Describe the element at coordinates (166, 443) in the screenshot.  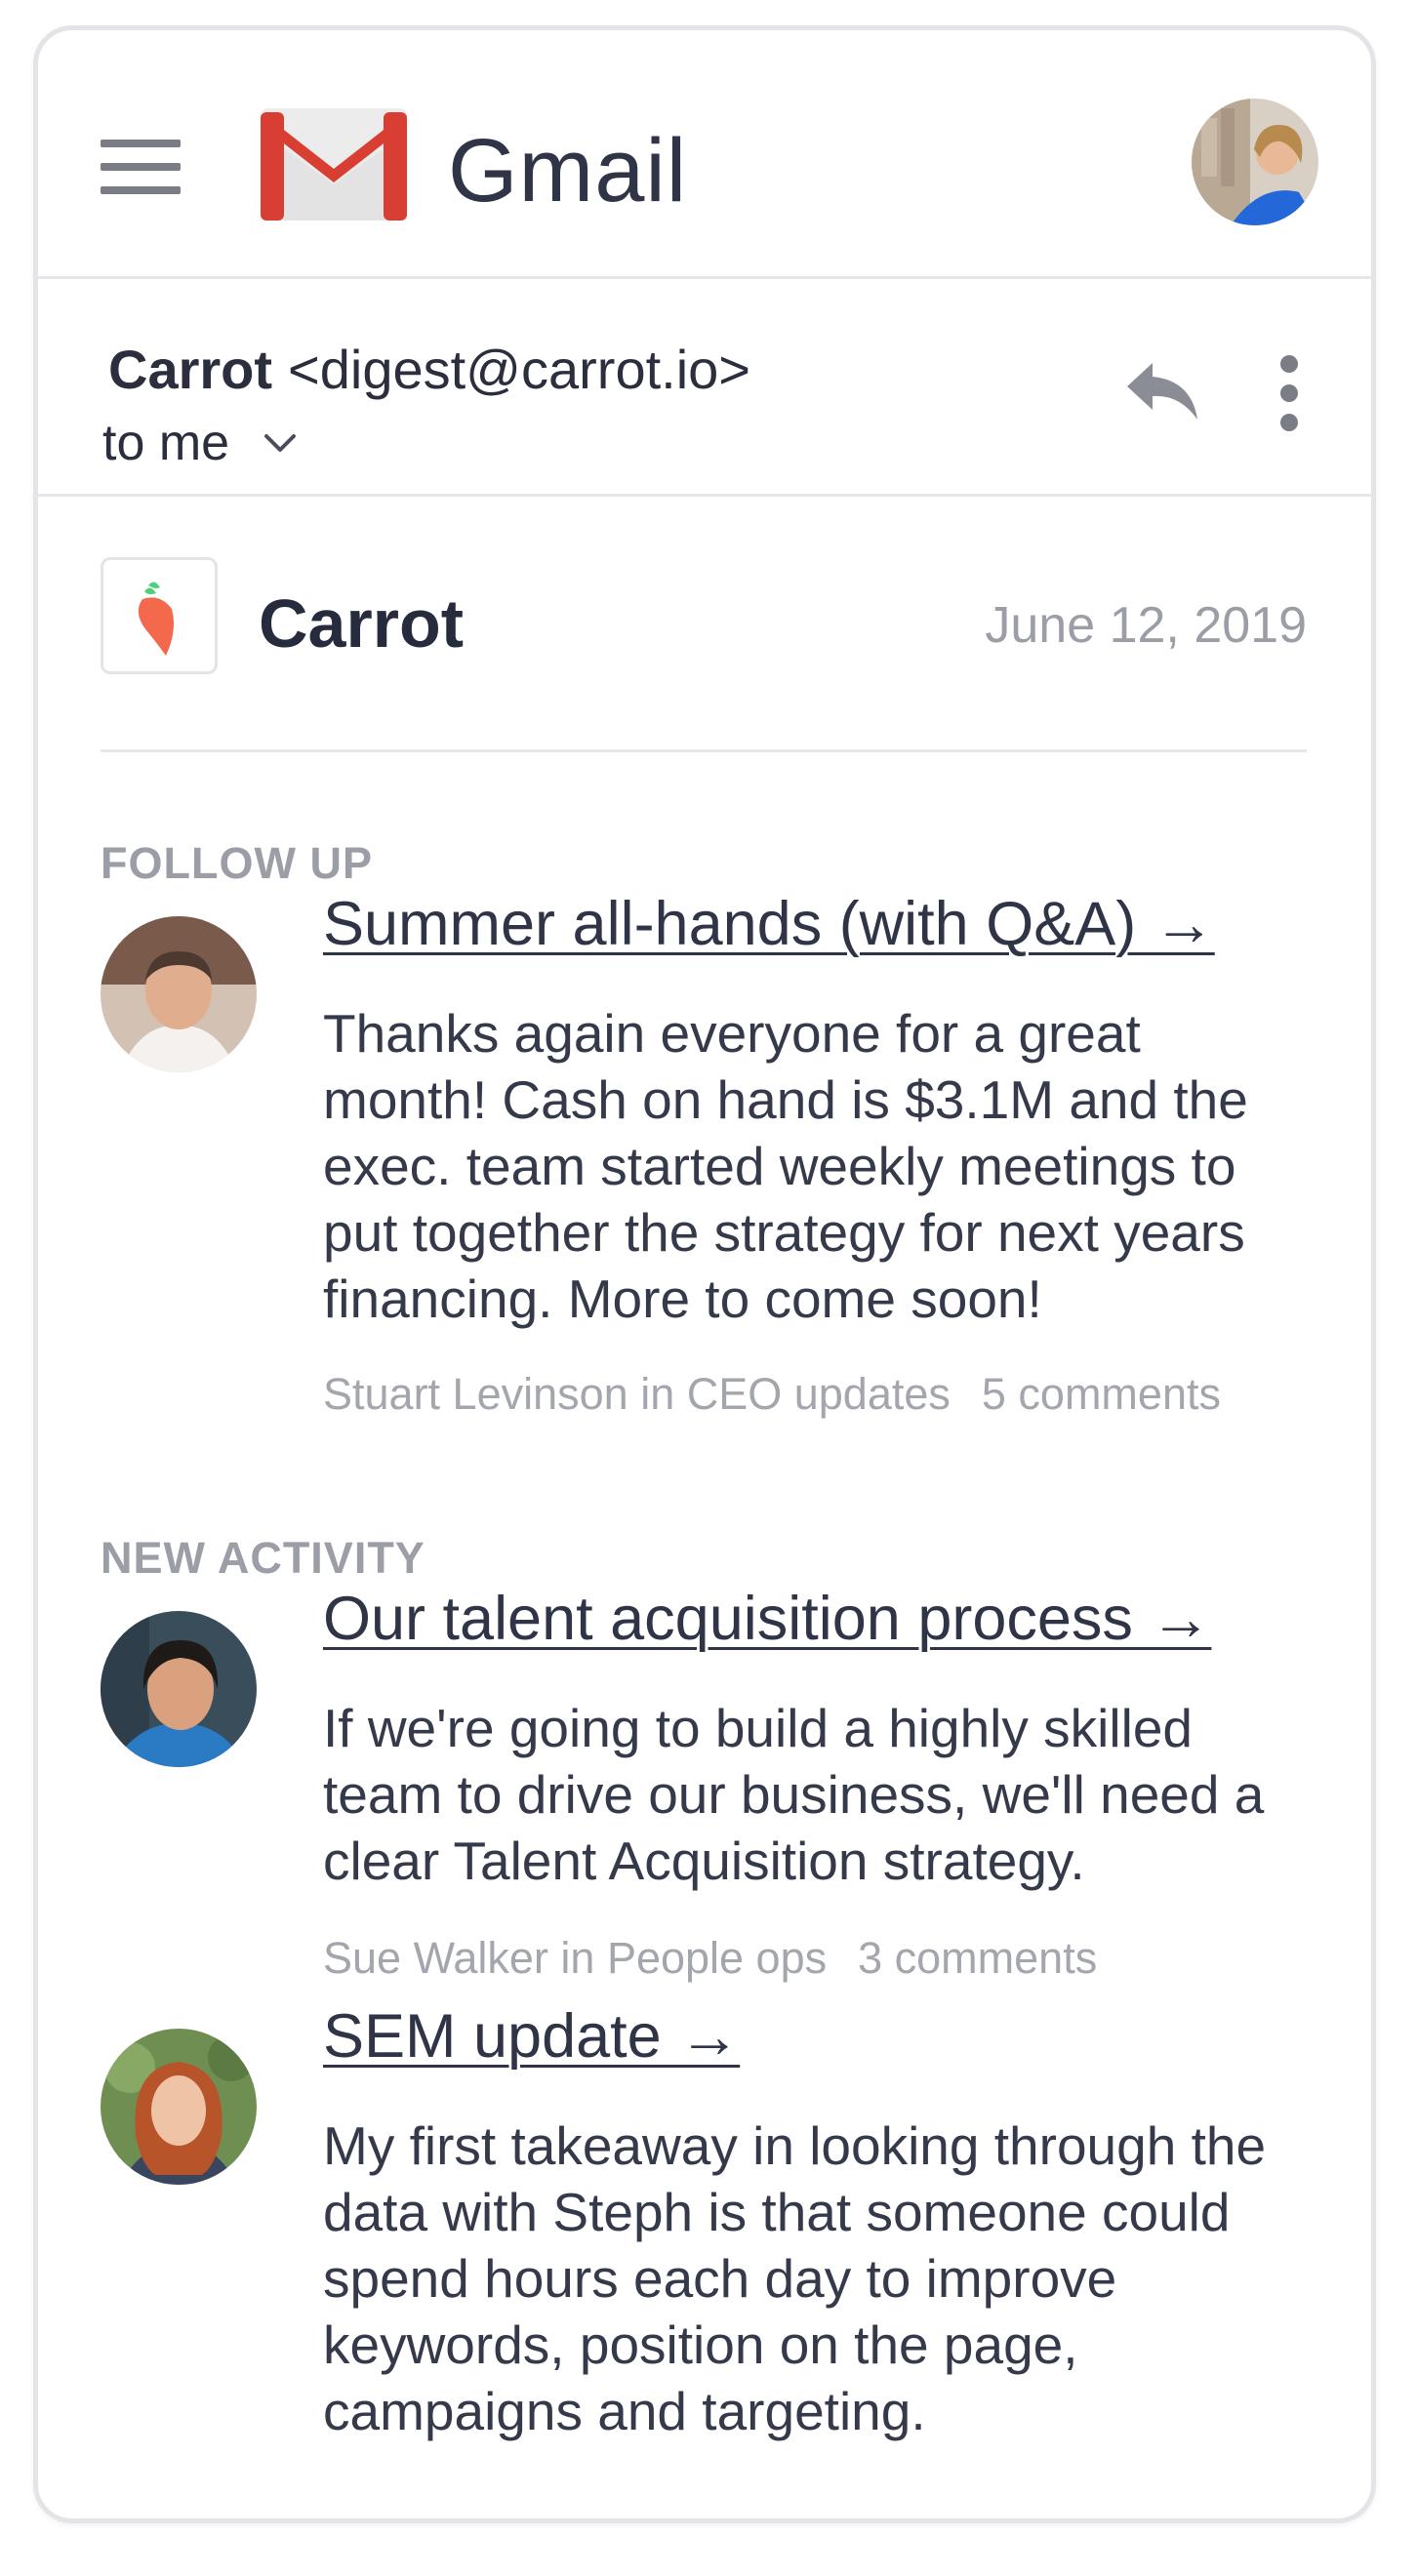
I see `recipient-label: to me` at that location.